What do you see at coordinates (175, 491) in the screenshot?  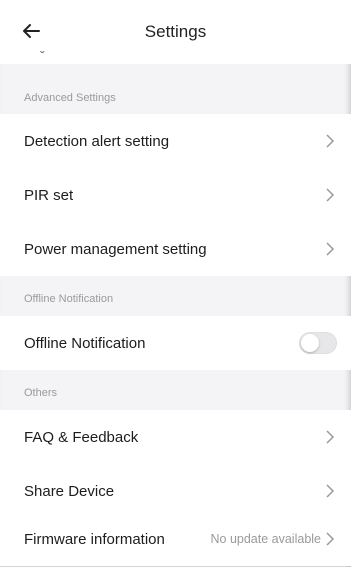 I see `row-share-device: Share Device` at bounding box center [175, 491].